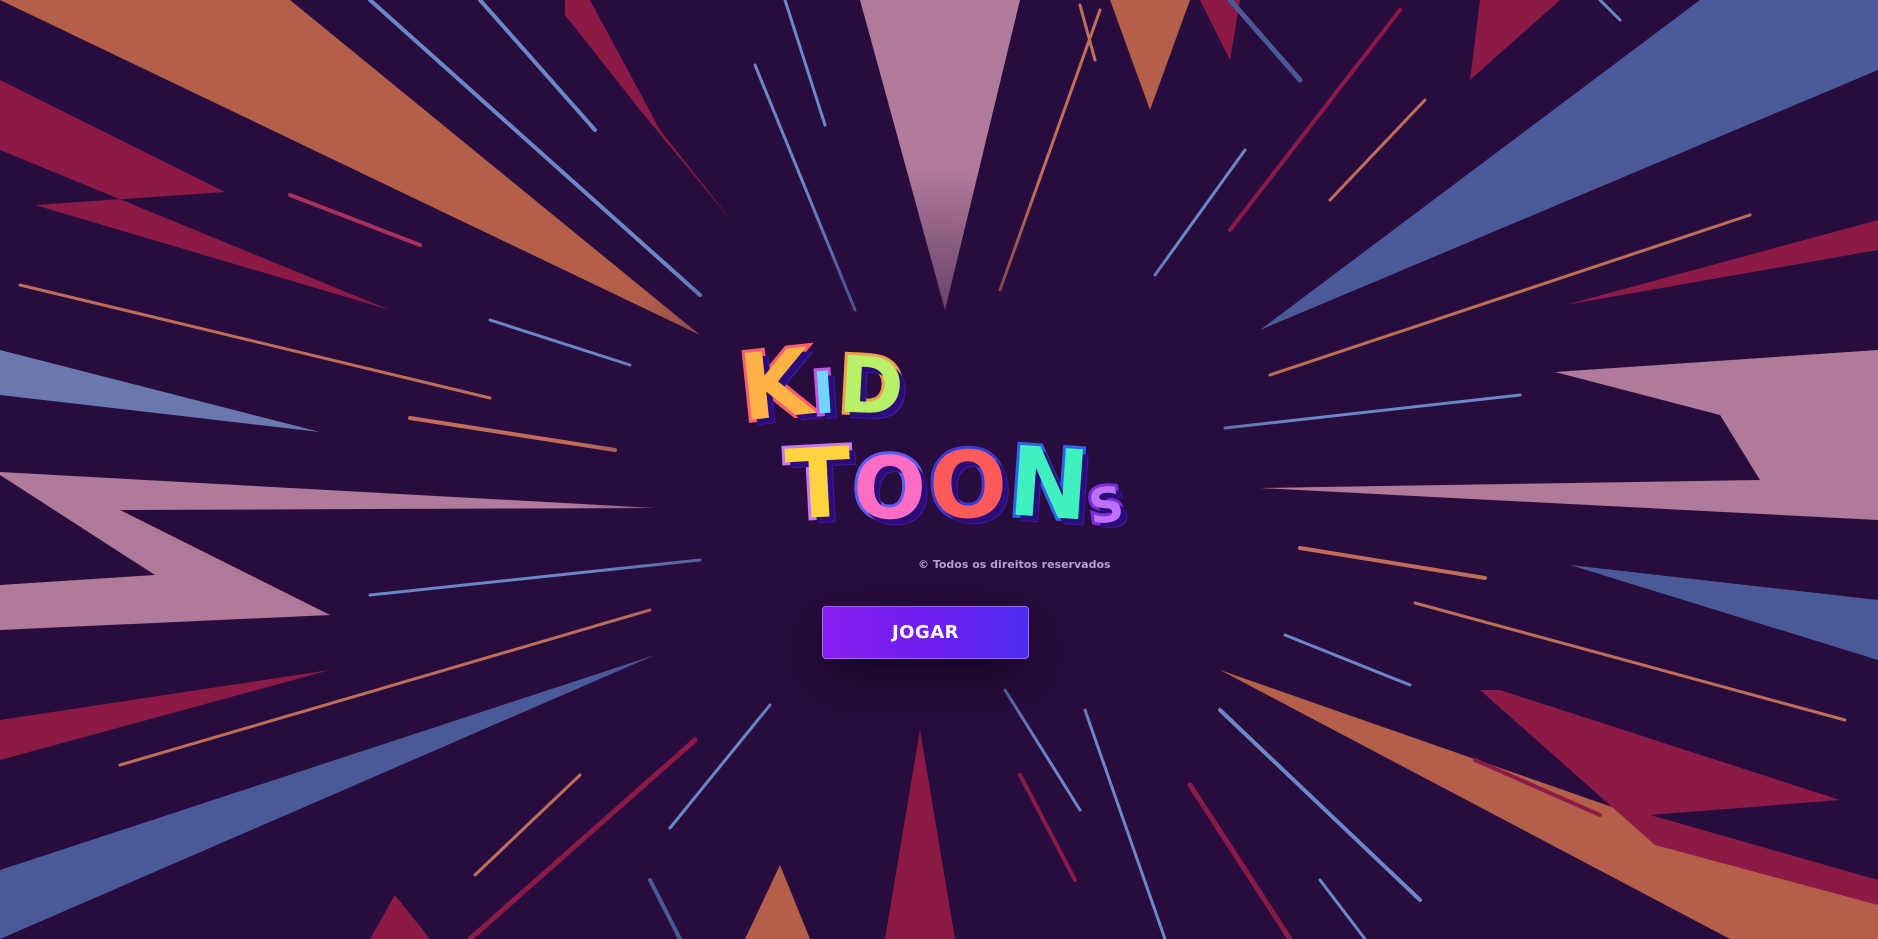  Describe the element at coordinates (818, 483) in the screenshot. I see `logo-letter: T` at that location.